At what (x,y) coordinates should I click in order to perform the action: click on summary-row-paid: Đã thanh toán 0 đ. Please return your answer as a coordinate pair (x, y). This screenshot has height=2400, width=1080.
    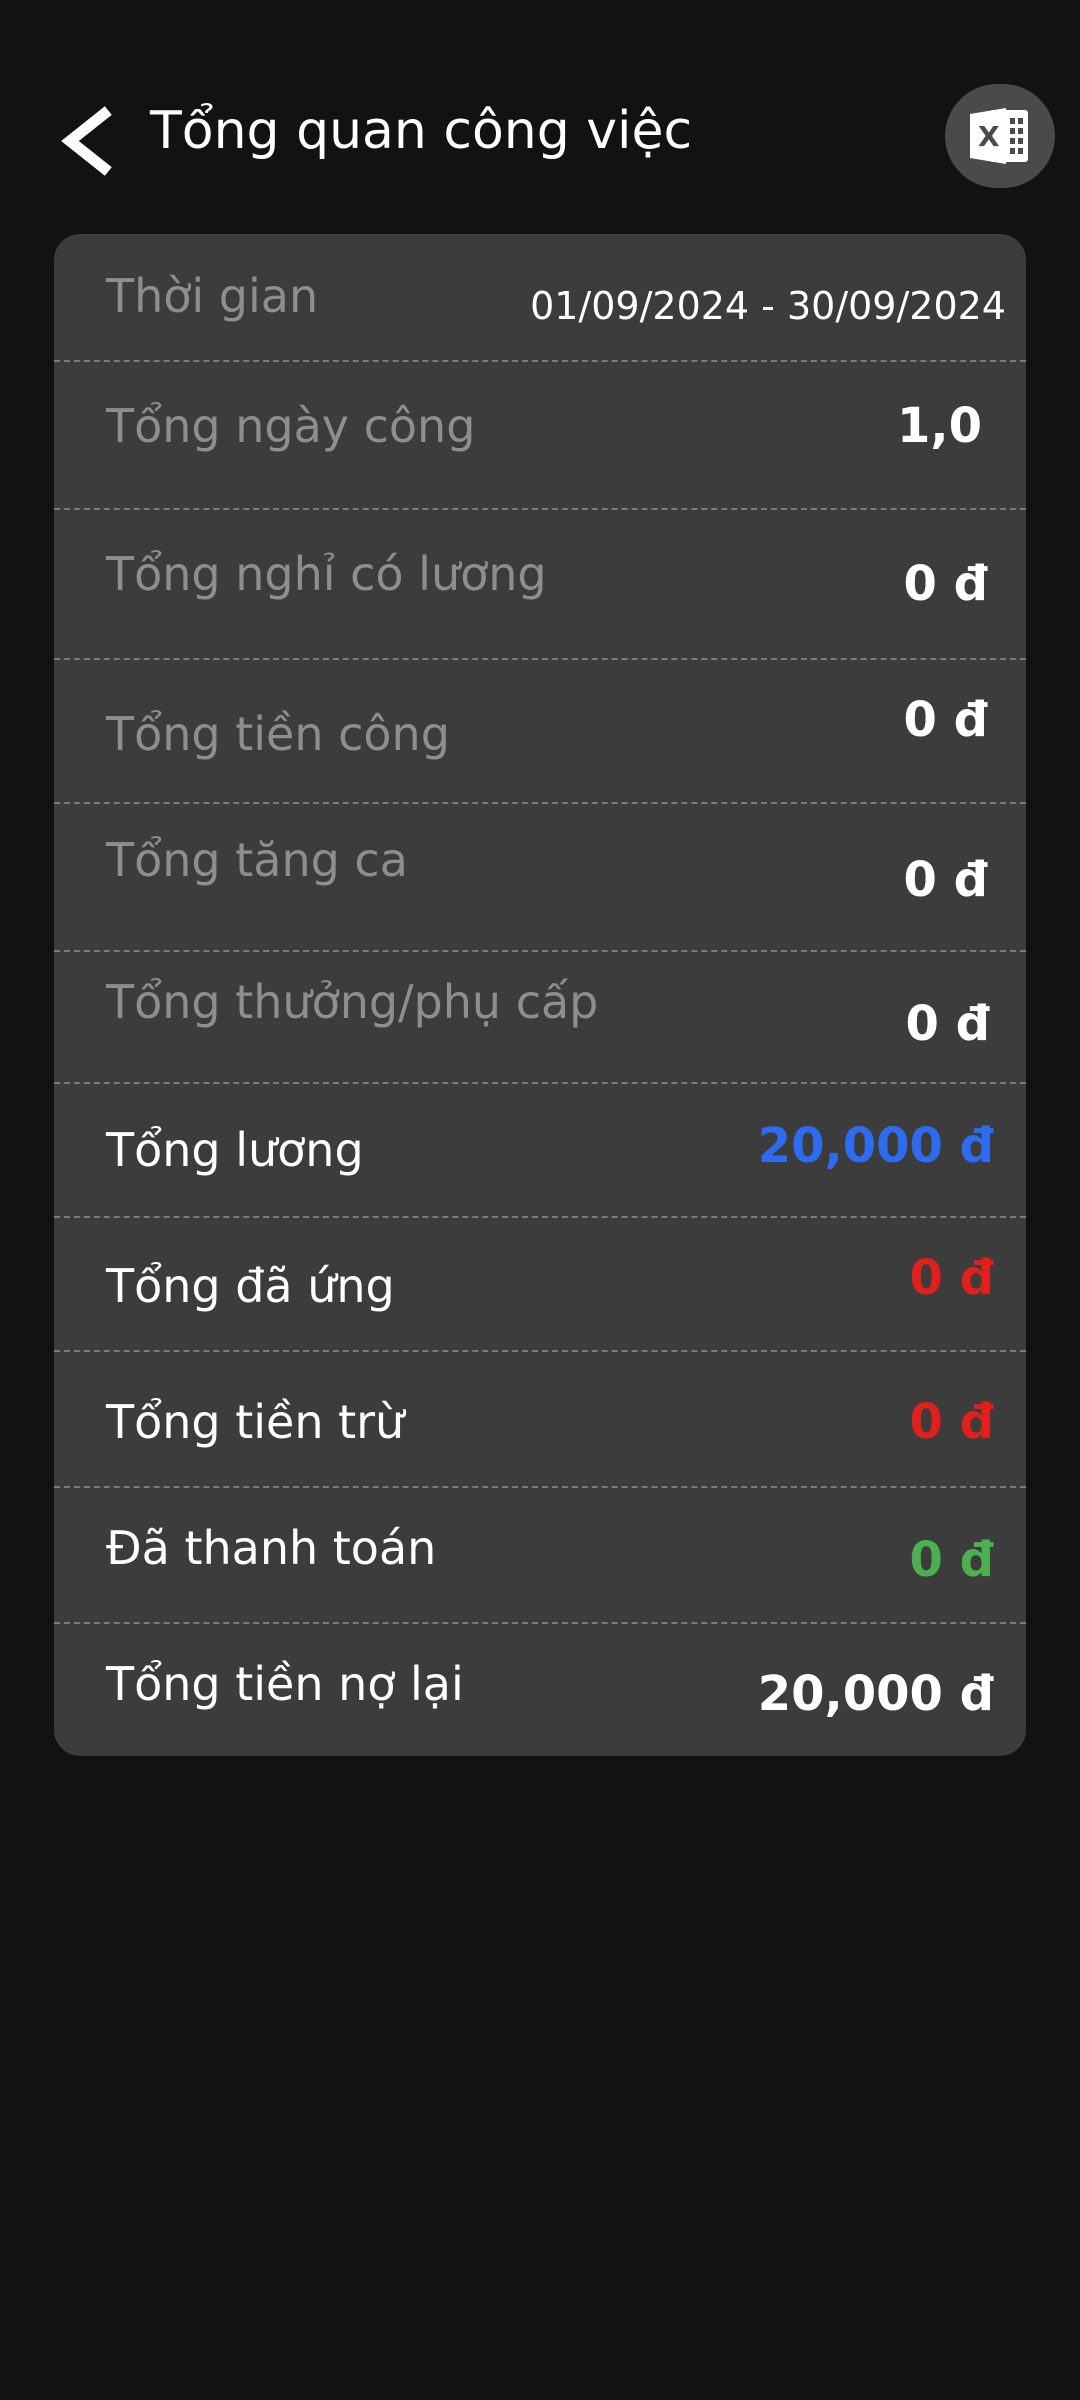
    Looking at the image, I should click on (540, 1556).